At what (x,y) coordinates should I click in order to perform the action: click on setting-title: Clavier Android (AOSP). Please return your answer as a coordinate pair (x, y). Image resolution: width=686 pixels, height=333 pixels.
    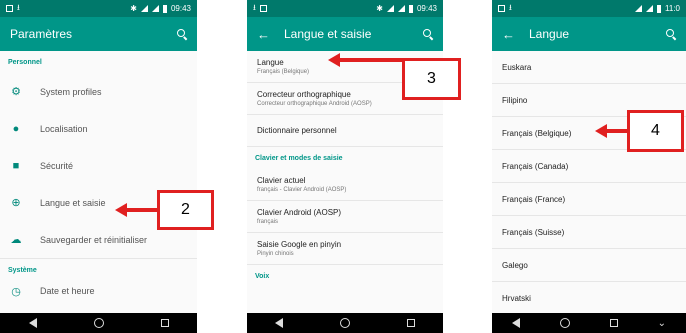
    Looking at the image, I should click on (299, 212).